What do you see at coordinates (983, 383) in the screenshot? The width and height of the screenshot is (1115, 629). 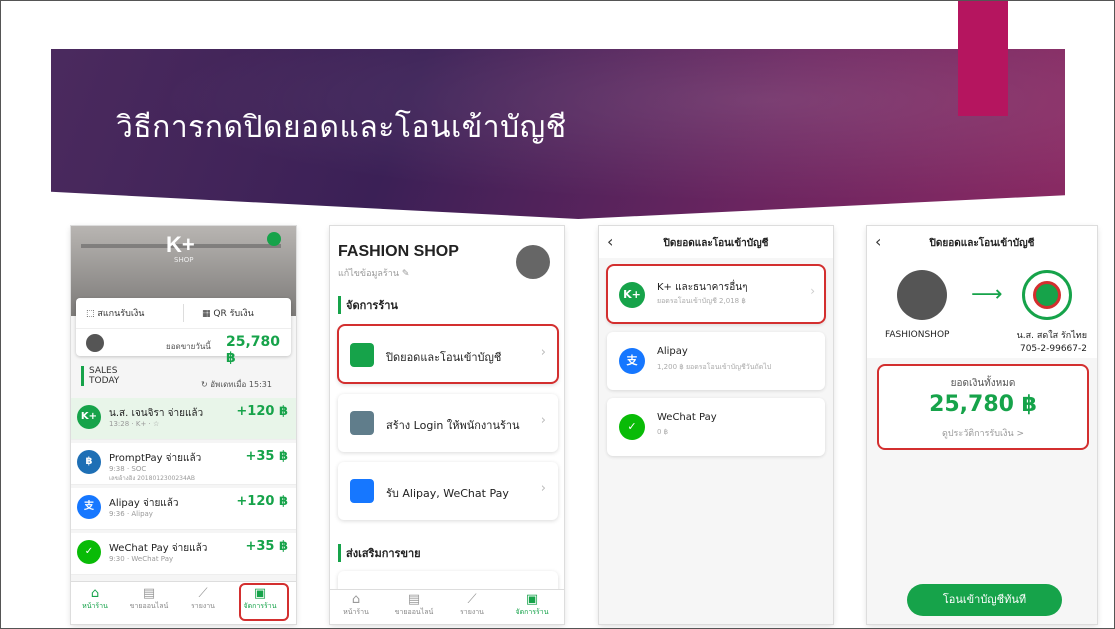 I see `total-label: ยอดเงินทั้งหมด` at bounding box center [983, 383].